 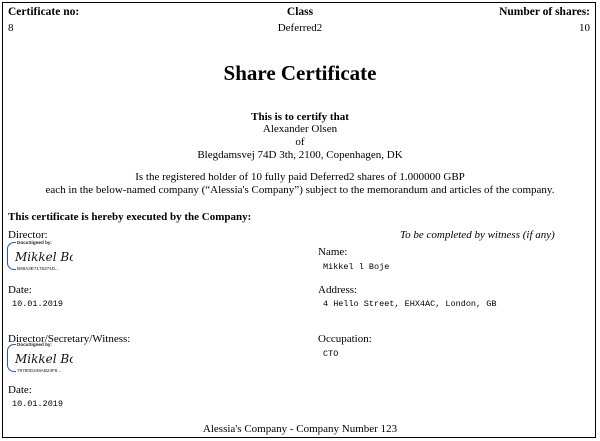 I want to click on certify-heading: This is to certify that, so click(x=300, y=117).